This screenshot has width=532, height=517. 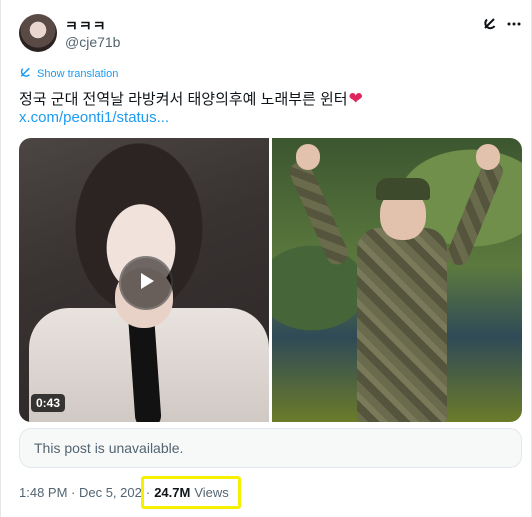 I want to click on translate-icon, so click(x=25, y=74).